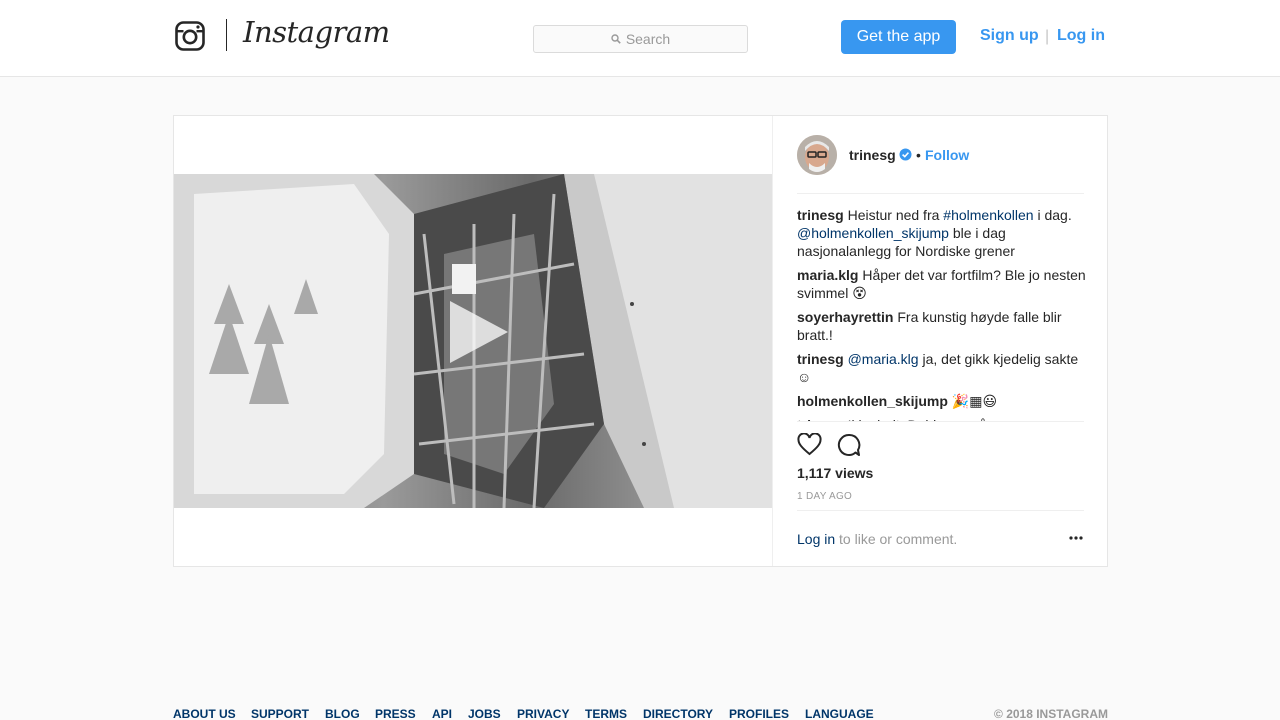 Image resolution: width=1280 pixels, height=720 pixels. What do you see at coordinates (1081, 36) in the screenshot?
I see `log-in-link: Log in` at bounding box center [1081, 36].